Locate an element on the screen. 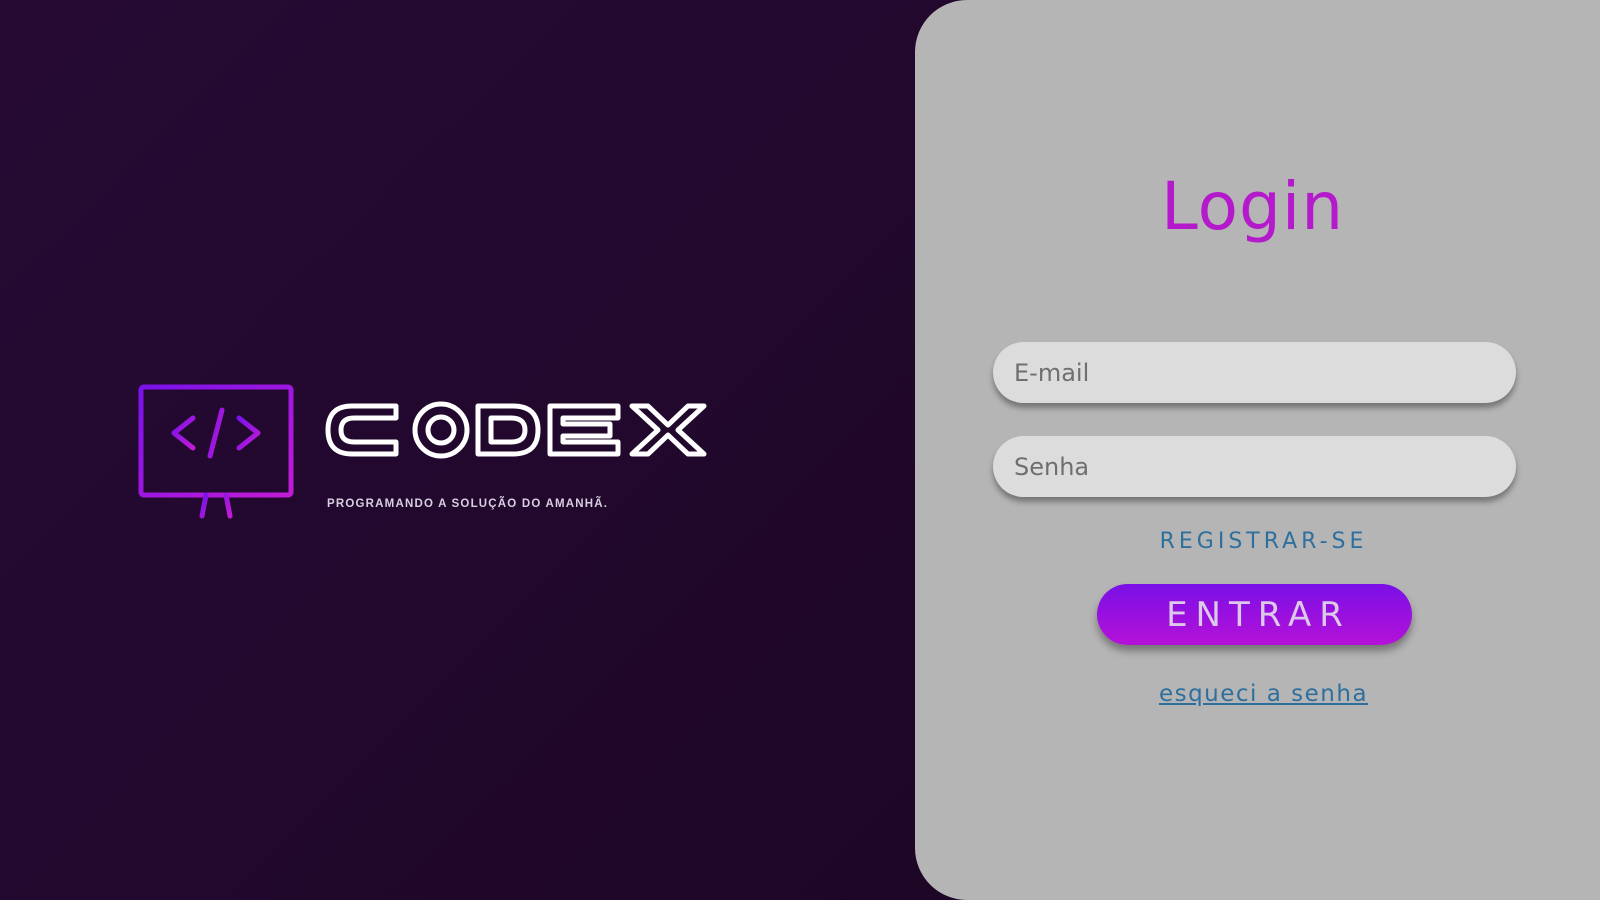 This screenshot has width=1600, height=900. email-input is located at coordinates (1254, 372).